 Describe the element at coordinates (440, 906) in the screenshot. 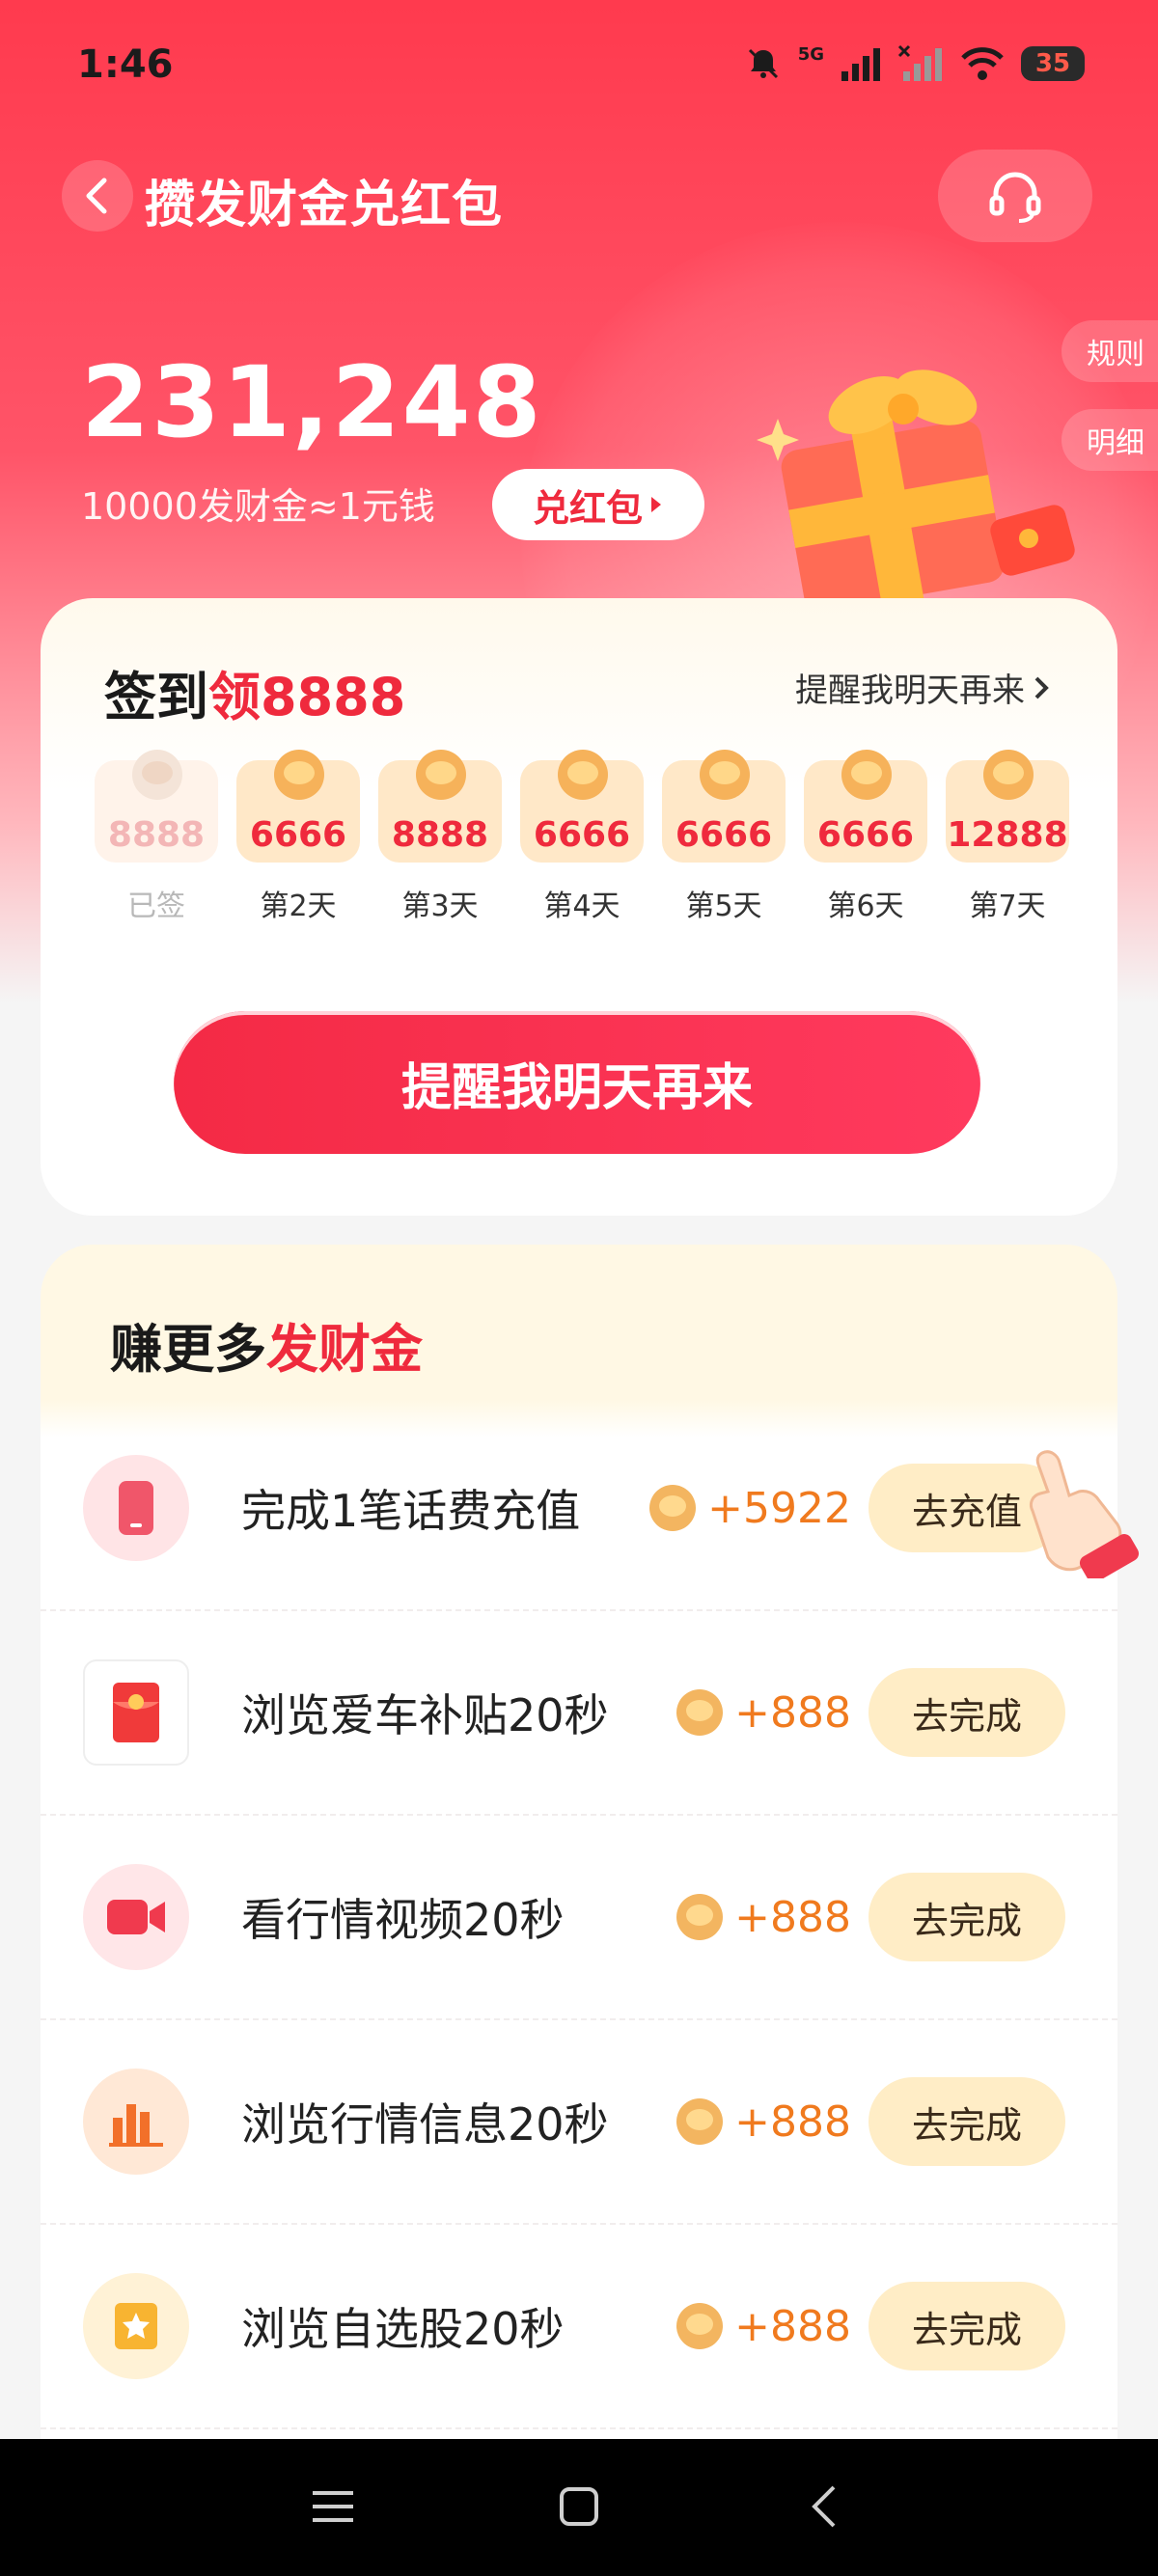

I see `day-label: 第3天` at that location.